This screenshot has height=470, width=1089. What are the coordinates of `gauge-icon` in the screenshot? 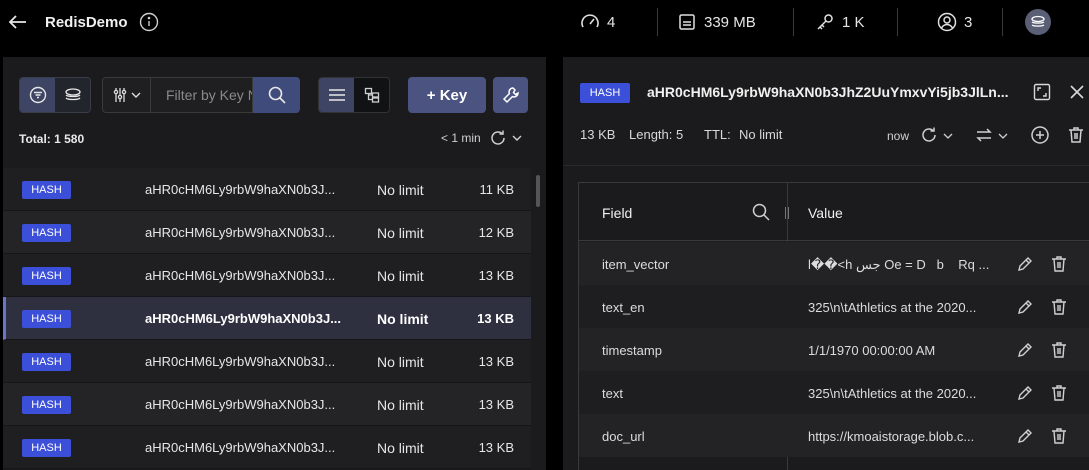 It's located at (590, 21).